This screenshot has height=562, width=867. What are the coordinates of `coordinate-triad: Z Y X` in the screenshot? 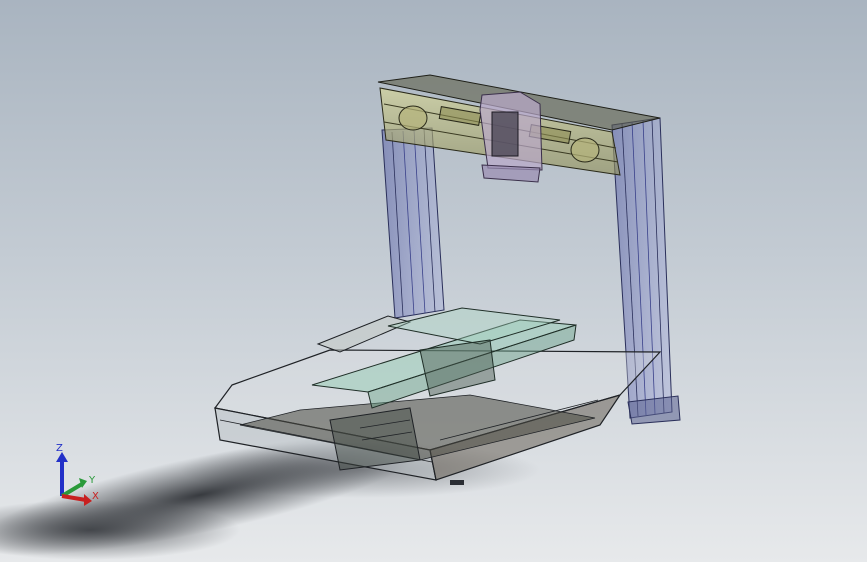 It's located at (76, 475).